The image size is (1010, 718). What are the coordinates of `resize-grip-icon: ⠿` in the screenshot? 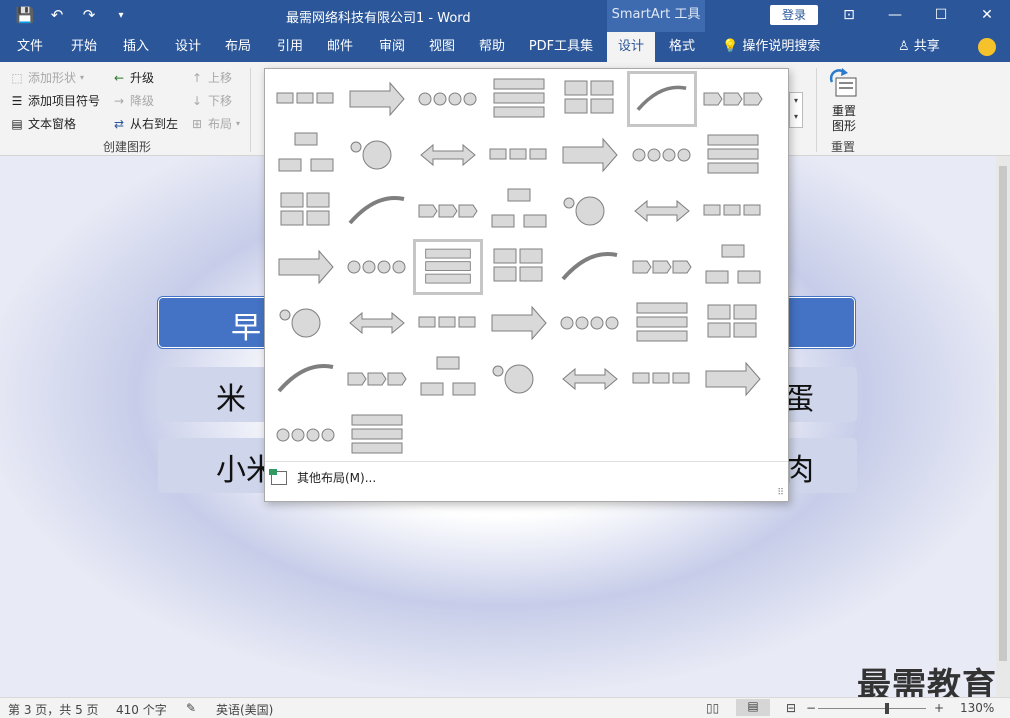 It's located at (780, 493).